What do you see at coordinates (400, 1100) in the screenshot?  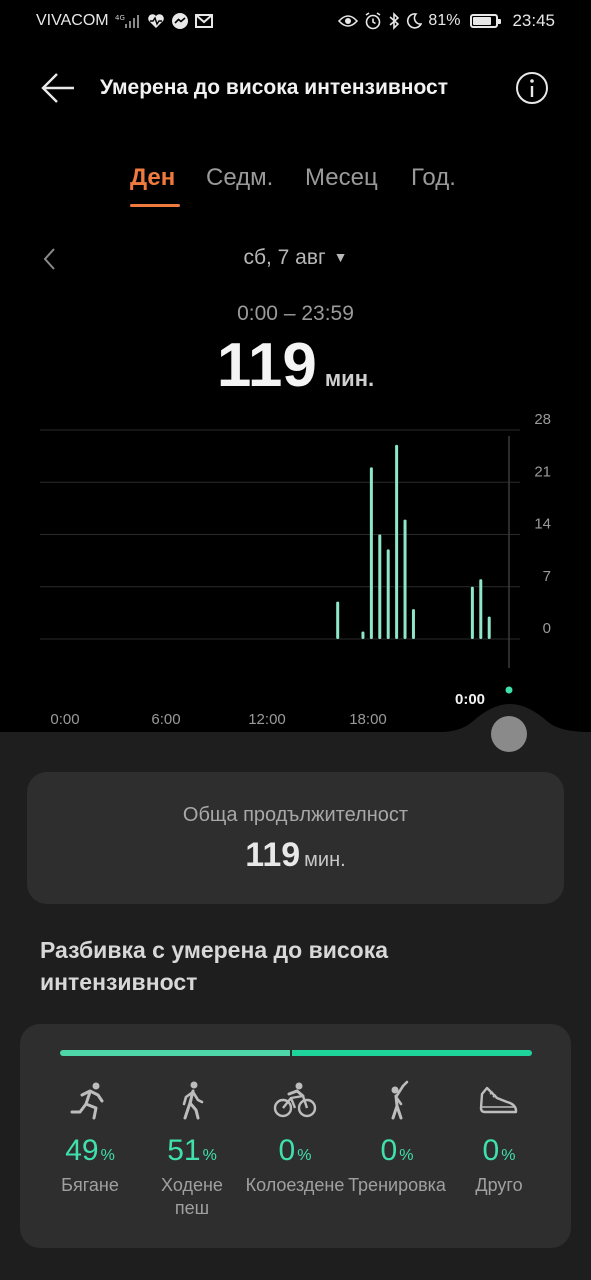 I see `workout-icon` at bounding box center [400, 1100].